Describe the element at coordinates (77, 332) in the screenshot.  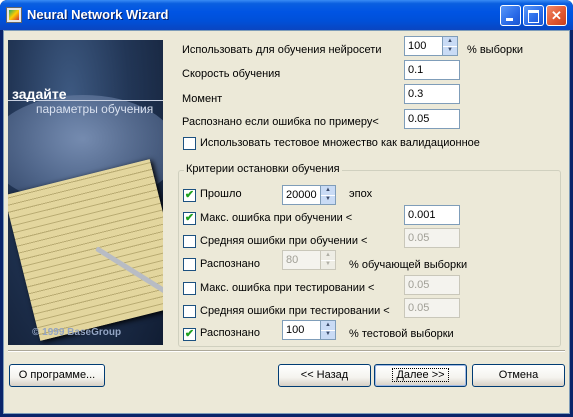
I see `illustration-copyright: © 1999 BaseGroup` at that location.